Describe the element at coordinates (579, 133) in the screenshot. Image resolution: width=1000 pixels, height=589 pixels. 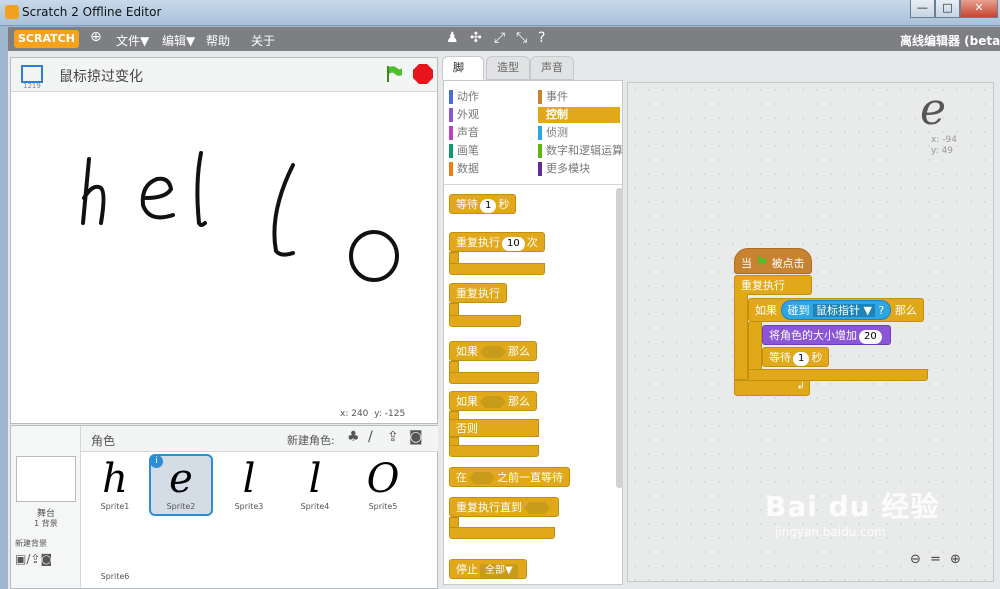
I see `category-sensing: 侦测` at that location.